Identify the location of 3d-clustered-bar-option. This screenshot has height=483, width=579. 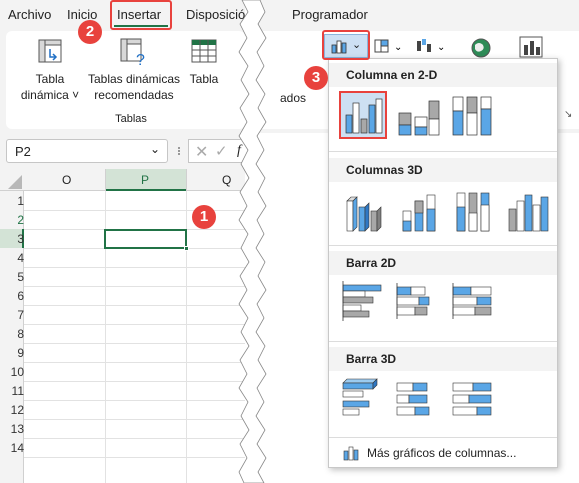
(363, 399).